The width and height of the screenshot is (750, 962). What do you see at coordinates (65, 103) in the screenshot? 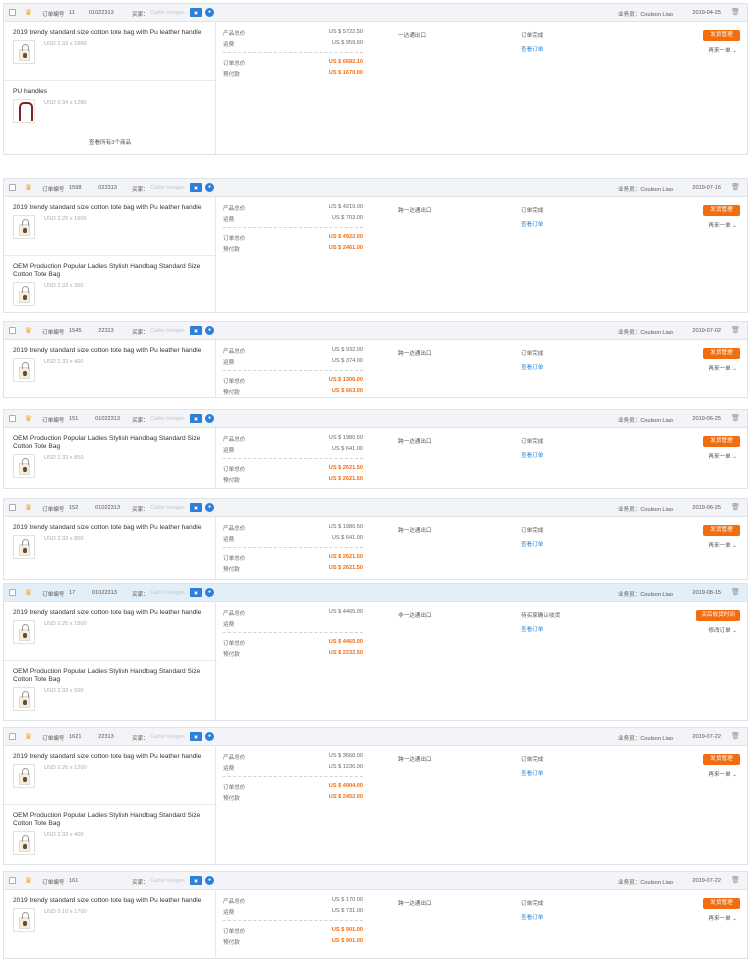
I see `product-price-quantity: USD 0.34 x 1280` at bounding box center [65, 103].